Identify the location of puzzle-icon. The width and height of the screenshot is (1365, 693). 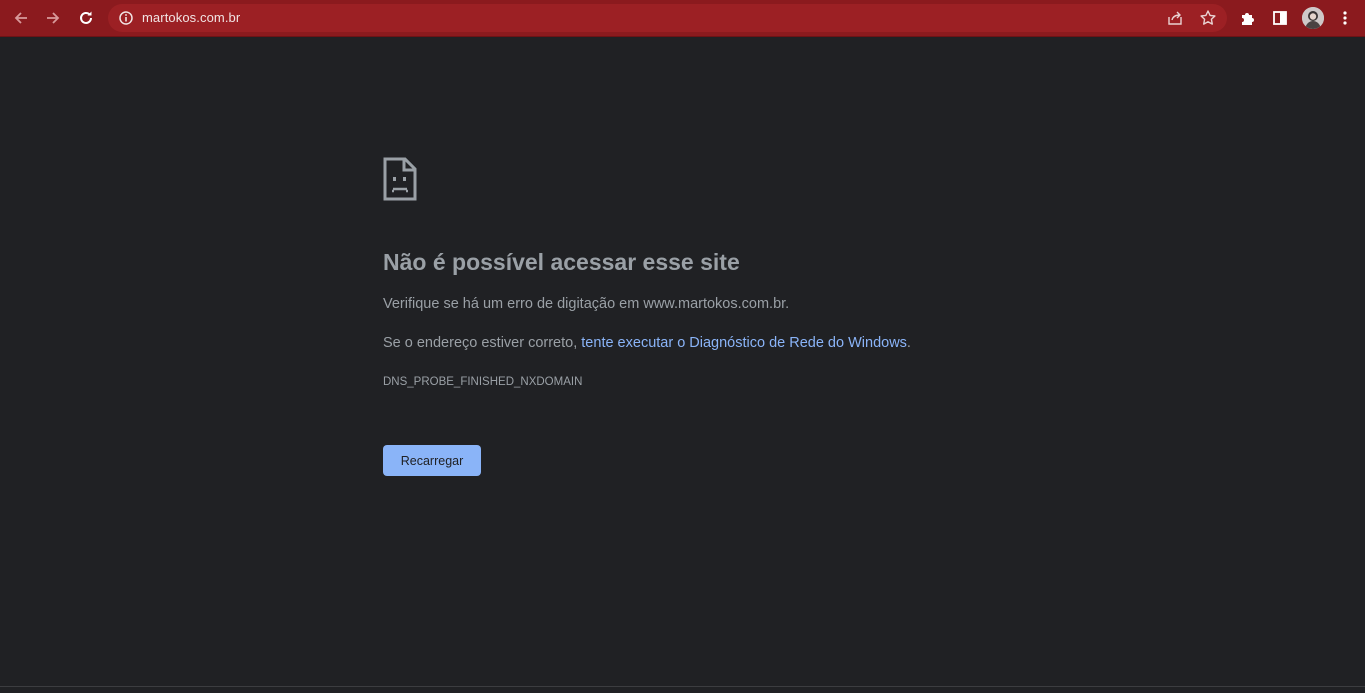
(1248, 19).